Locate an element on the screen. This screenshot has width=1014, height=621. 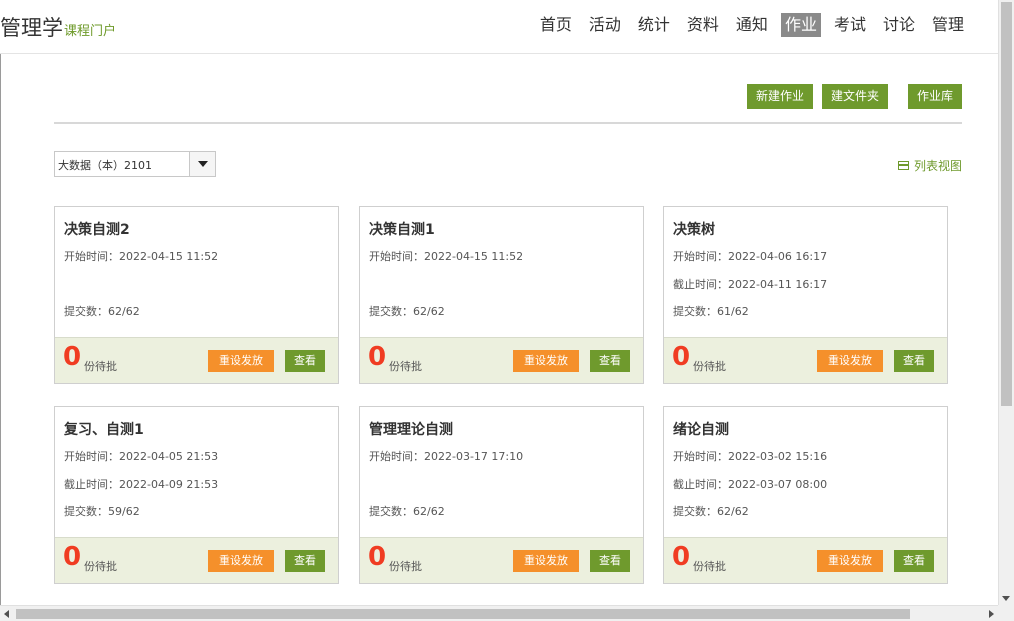
brand: 管理学 课程门户 is located at coordinates (58, 27).